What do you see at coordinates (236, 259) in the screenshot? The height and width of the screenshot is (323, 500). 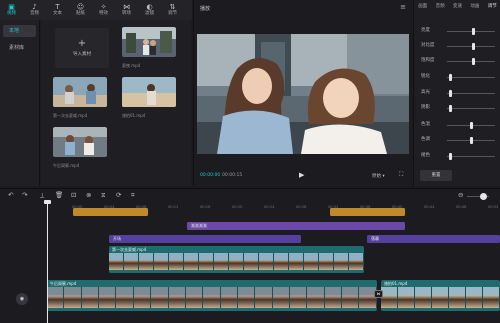 I see `overlay-video-clip: 第一次去夏威.mp4` at bounding box center [236, 259].